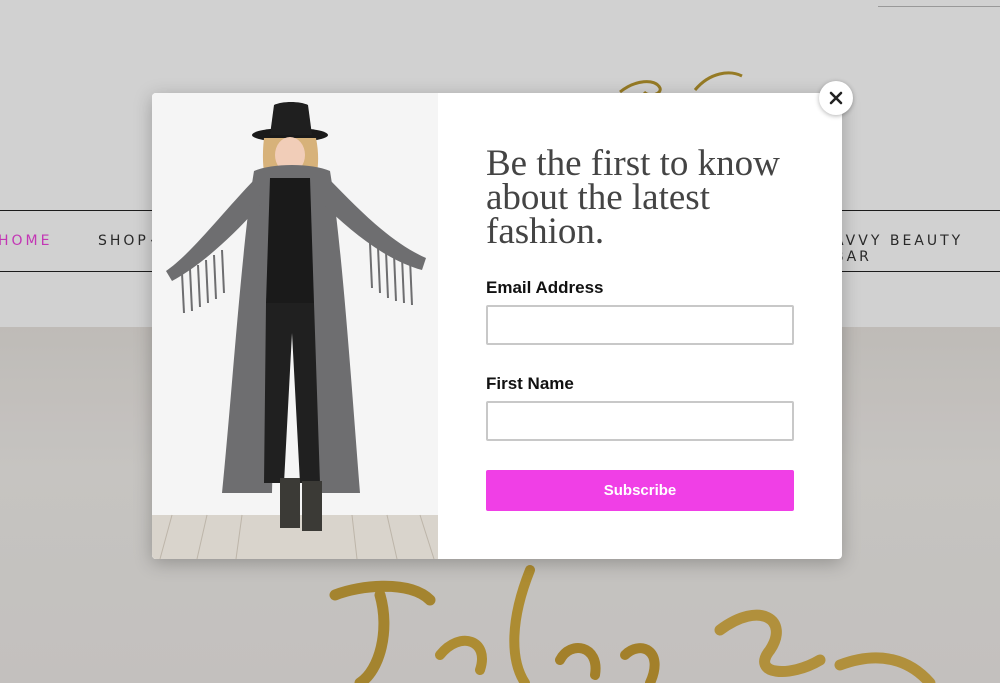  I want to click on first-name-field, so click(640, 421).